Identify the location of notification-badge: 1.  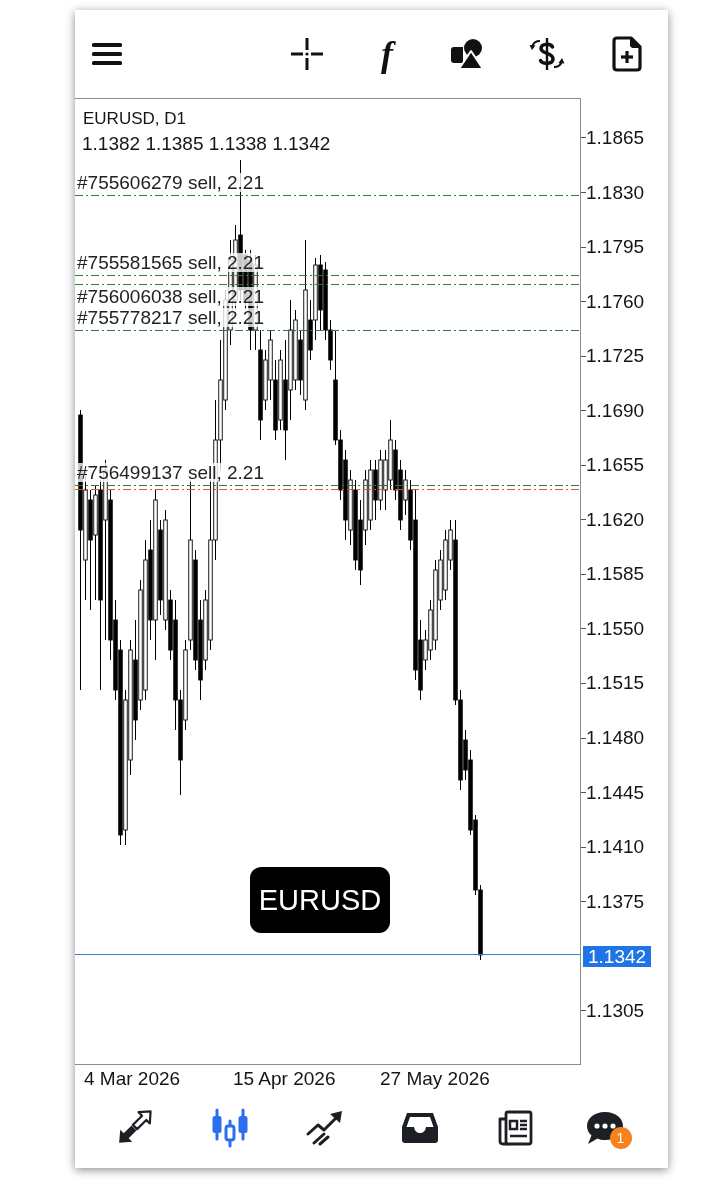
(620, 1138).